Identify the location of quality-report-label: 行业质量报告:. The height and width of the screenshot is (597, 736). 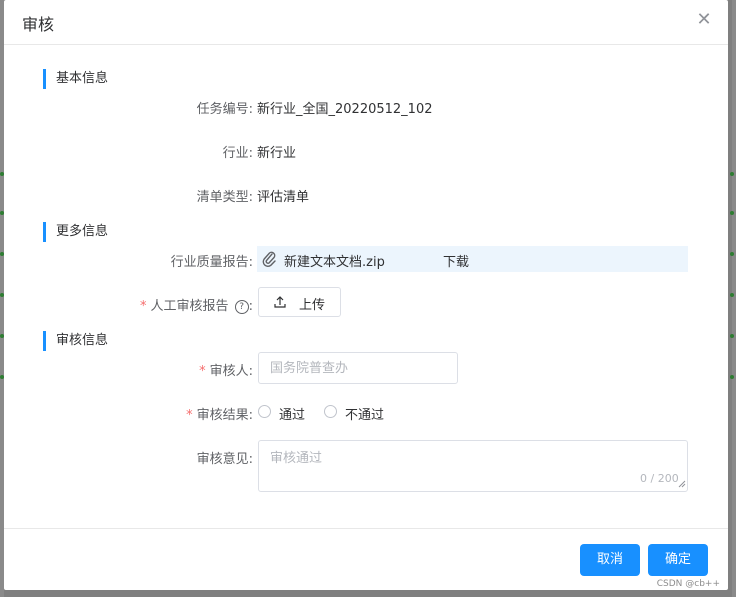
(211, 262).